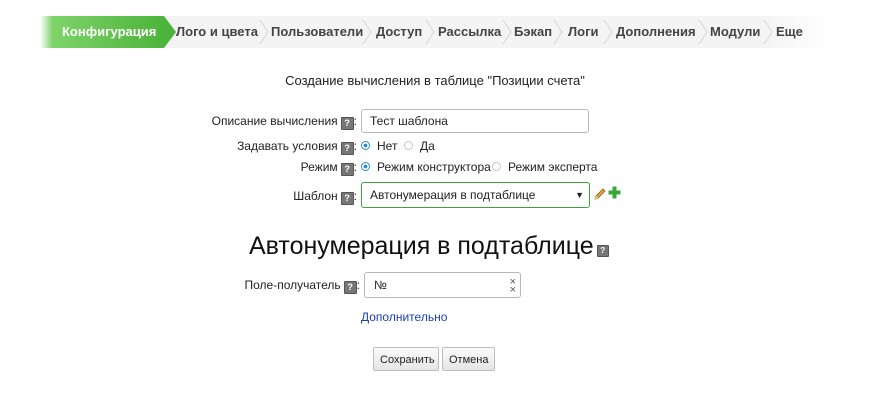  What do you see at coordinates (468, 359) in the screenshot?
I see `cancel-button: Отмена` at bounding box center [468, 359].